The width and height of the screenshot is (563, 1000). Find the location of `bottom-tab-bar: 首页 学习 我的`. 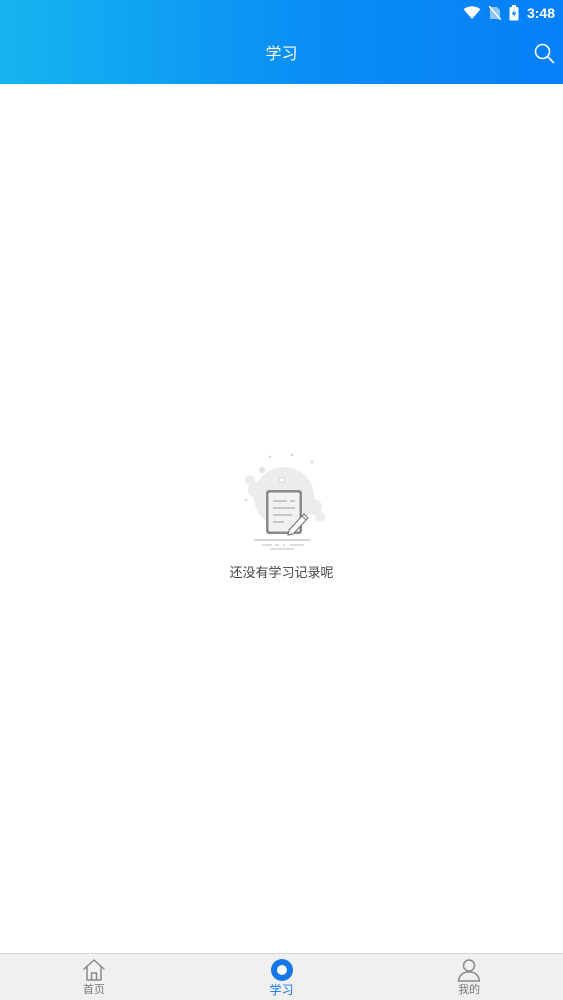

bottom-tab-bar: 首页 学习 我的 is located at coordinates (281, 976).